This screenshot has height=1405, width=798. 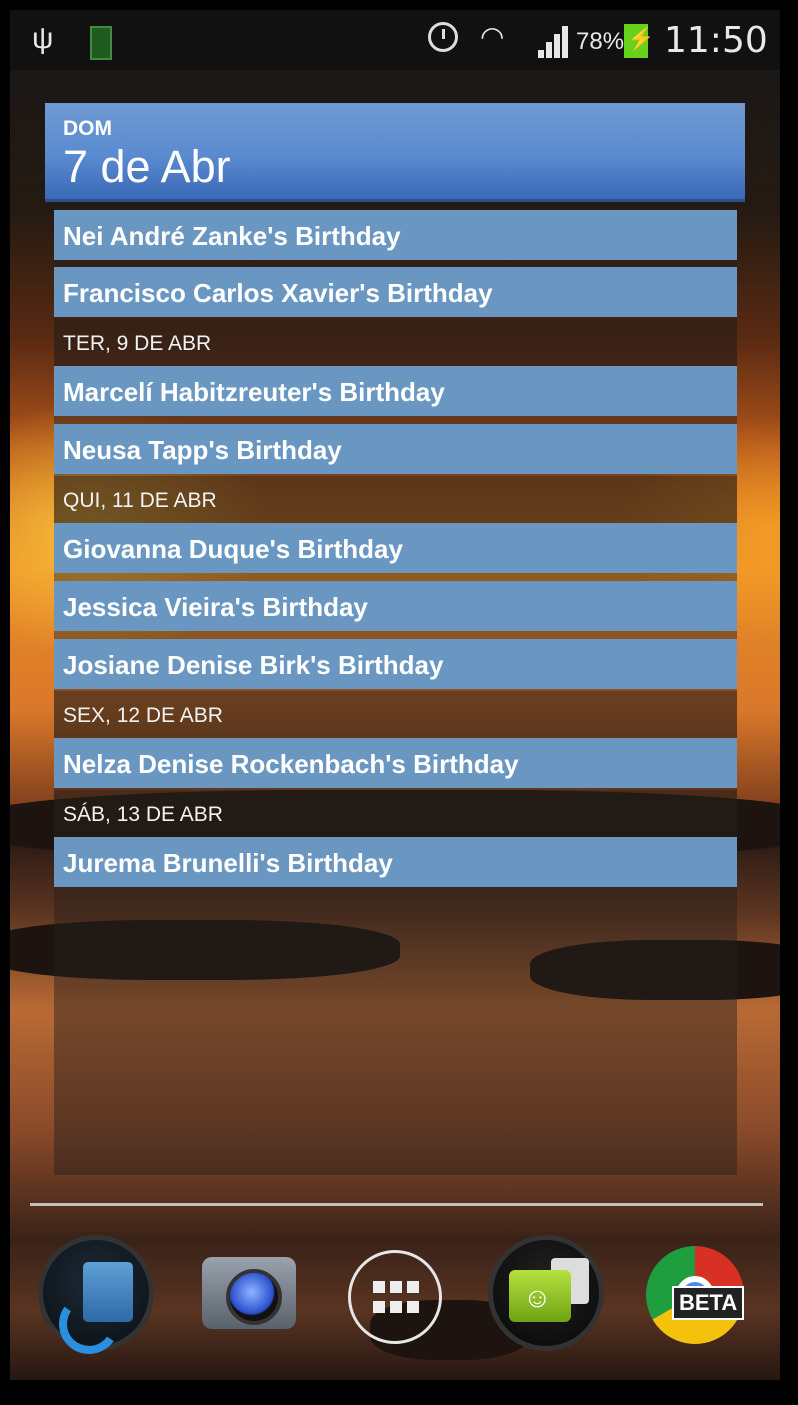 I want to click on beta-badge: BETA, so click(x=708, y=1303).